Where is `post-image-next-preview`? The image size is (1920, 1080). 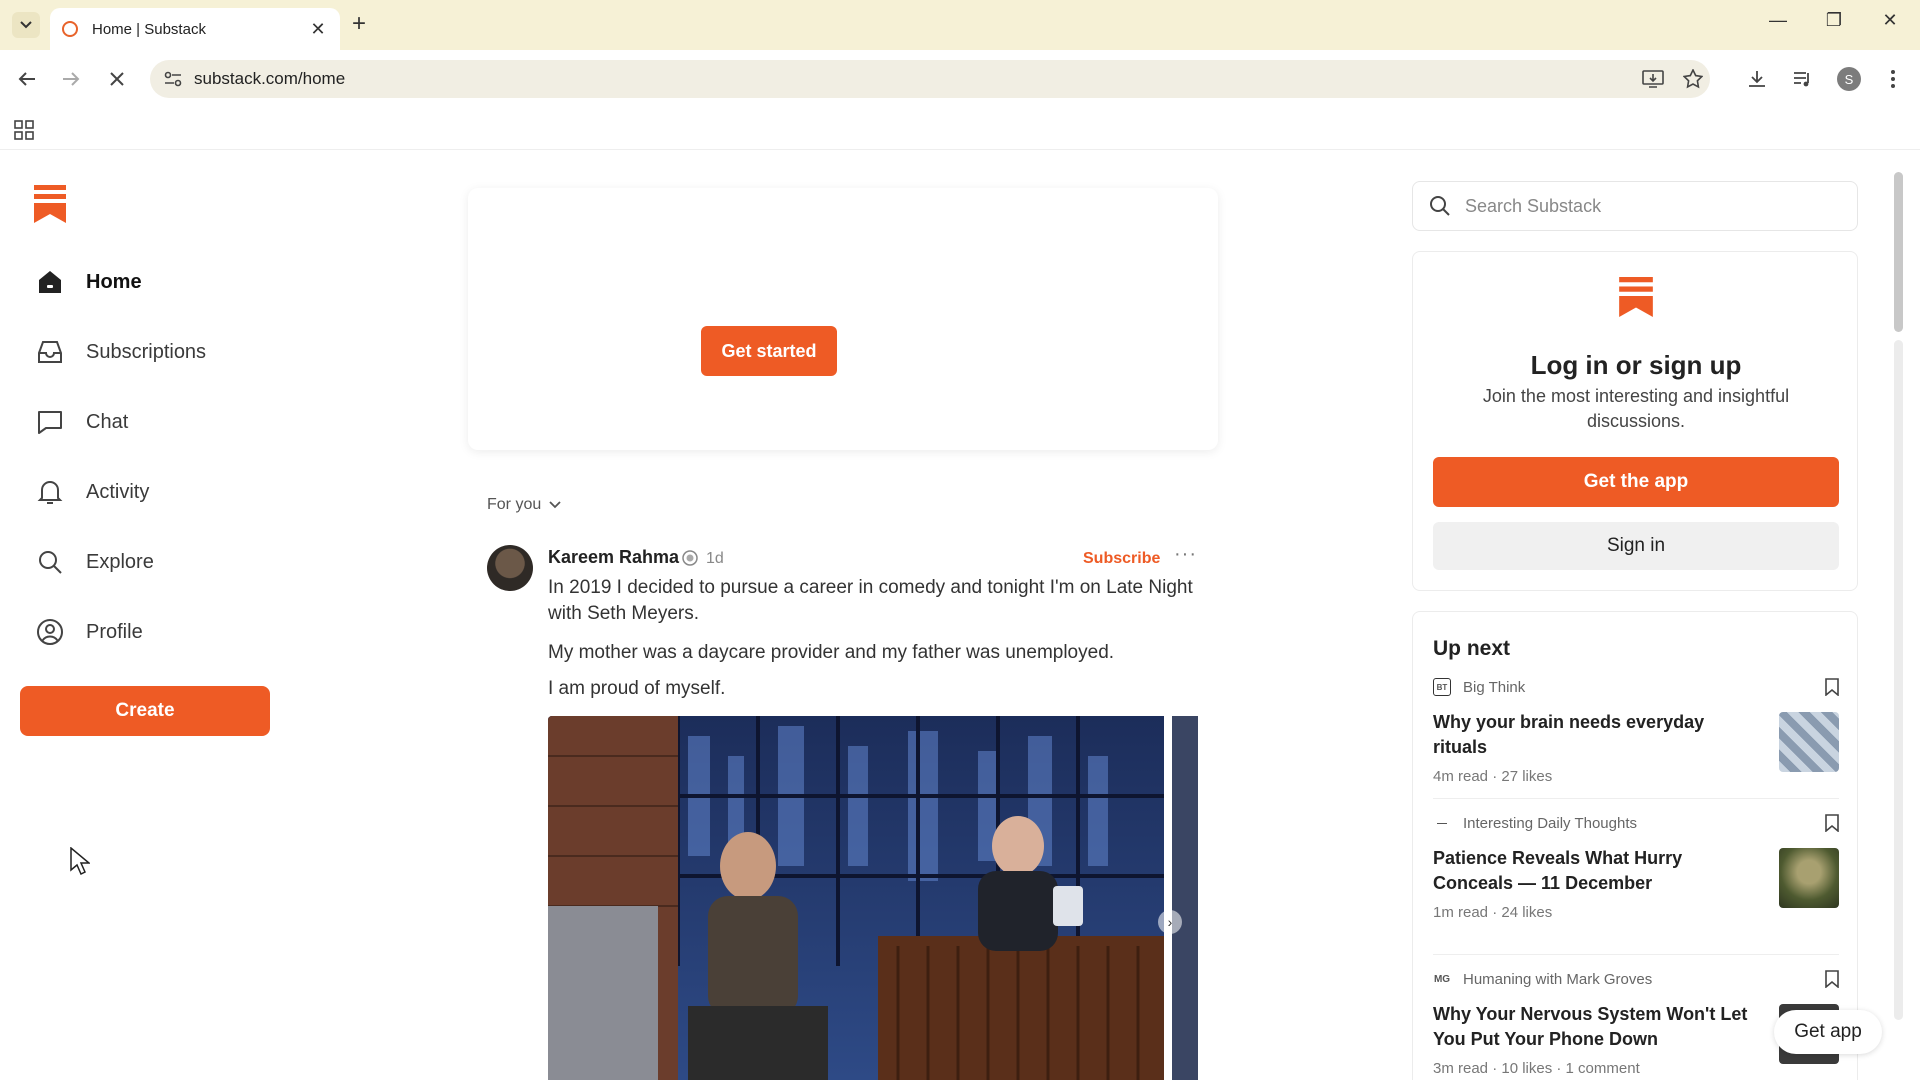
post-image-next-preview is located at coordinates (1185, 898).